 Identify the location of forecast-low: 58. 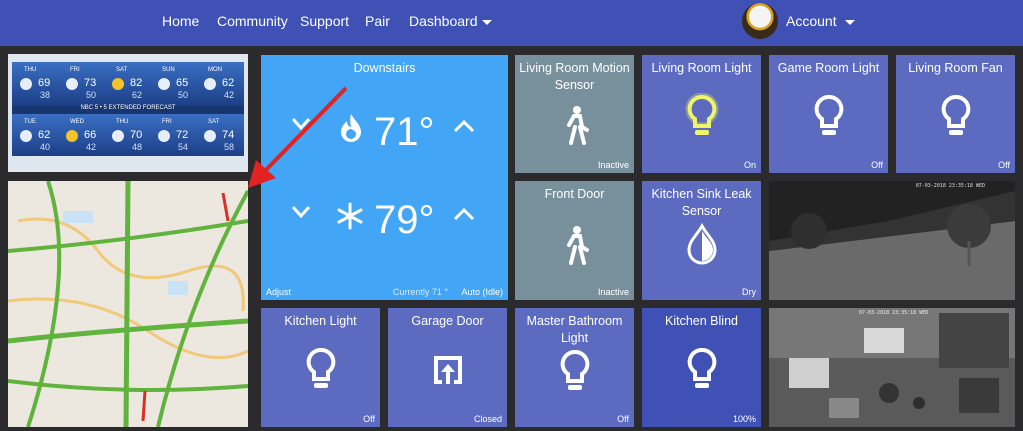
(229, 147).